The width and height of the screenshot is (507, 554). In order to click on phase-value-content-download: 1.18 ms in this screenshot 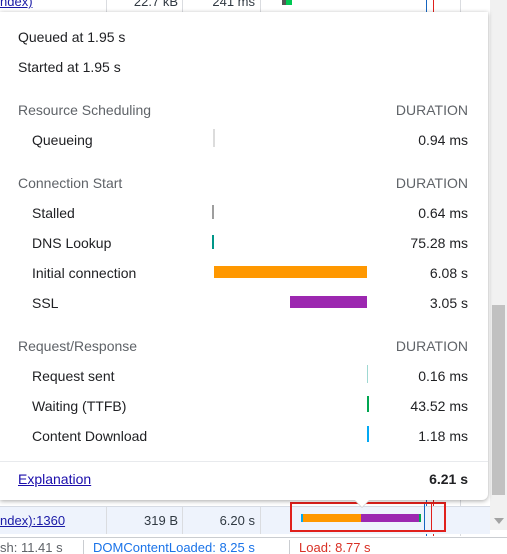, I will do `click(443, 436)`.